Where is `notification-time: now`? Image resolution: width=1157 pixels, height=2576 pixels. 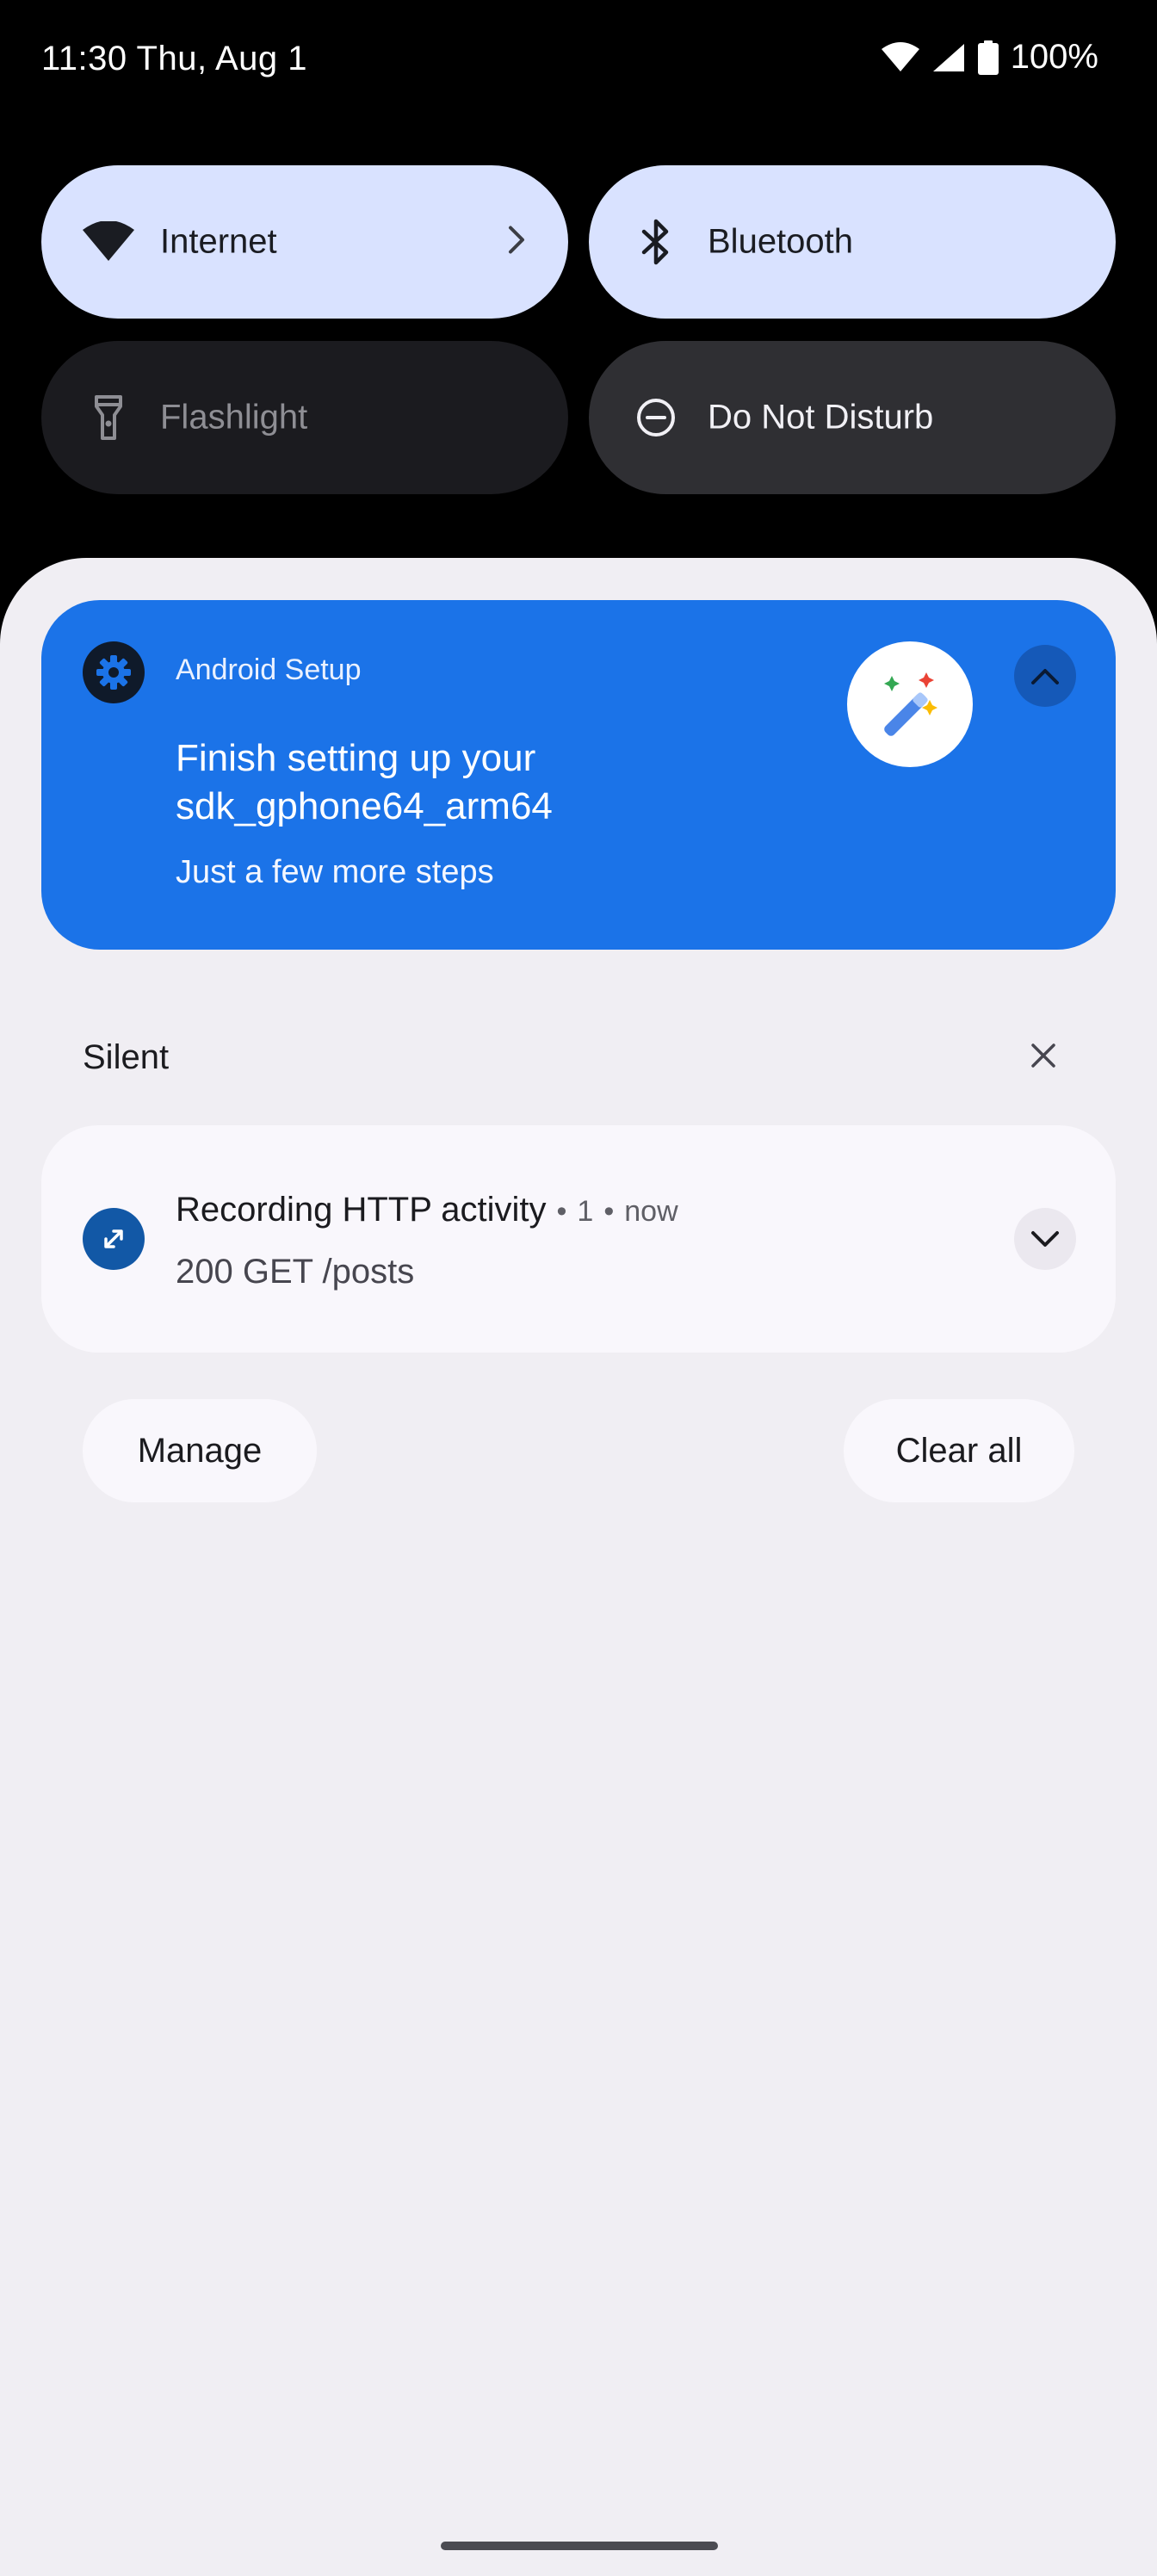
notification-time: now is located at coordinates (651, 1211).